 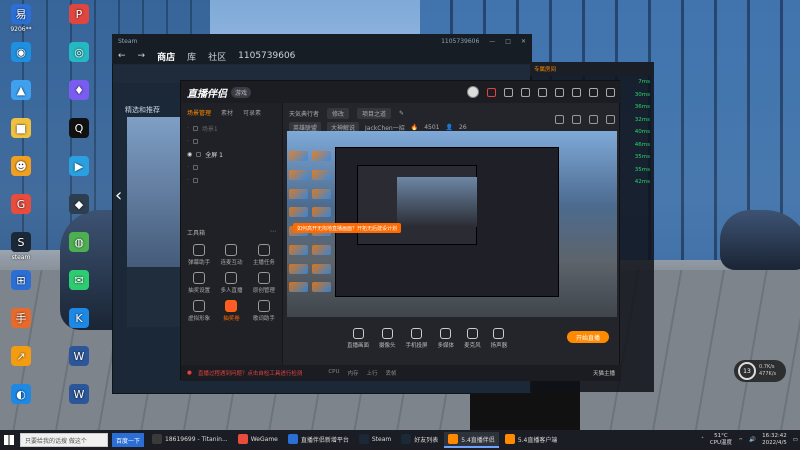 I want to click on settings-icon, so click(x=525, y=92).